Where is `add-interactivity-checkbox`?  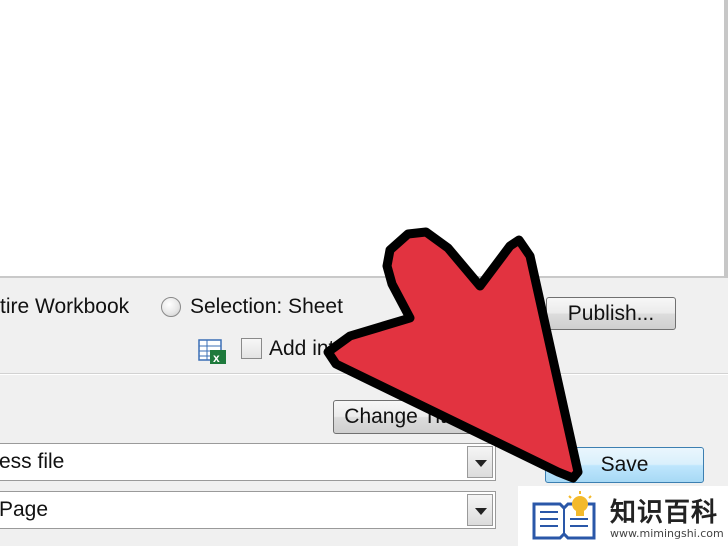 add-interactivity-checkbox is located at coordinates (251, 348).